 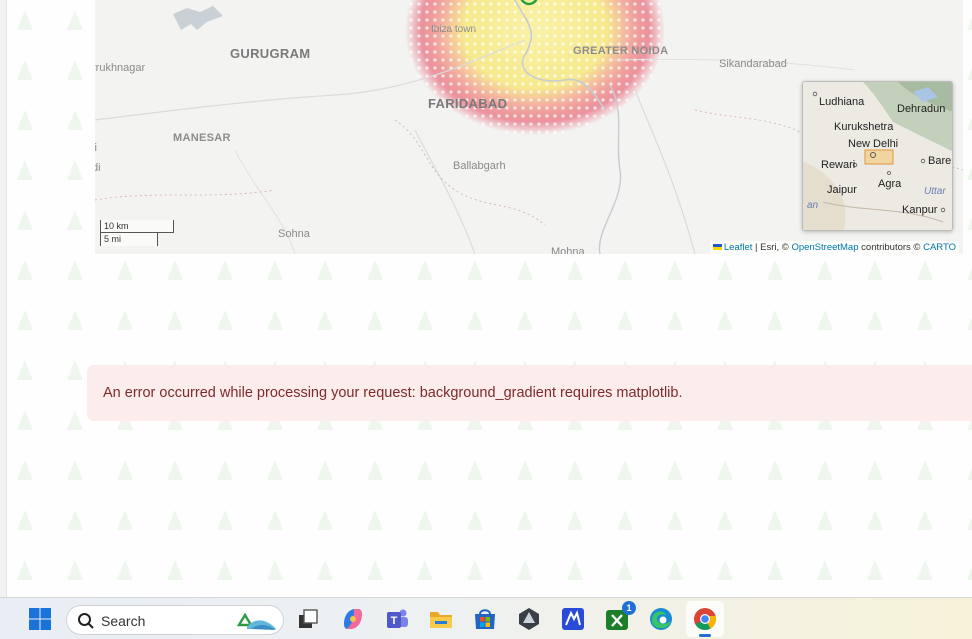 What do you see at coordinates (202, 138) in the screenshot?
I see `map-label-manesar: MANESAR` at bounding box center [202, 138].